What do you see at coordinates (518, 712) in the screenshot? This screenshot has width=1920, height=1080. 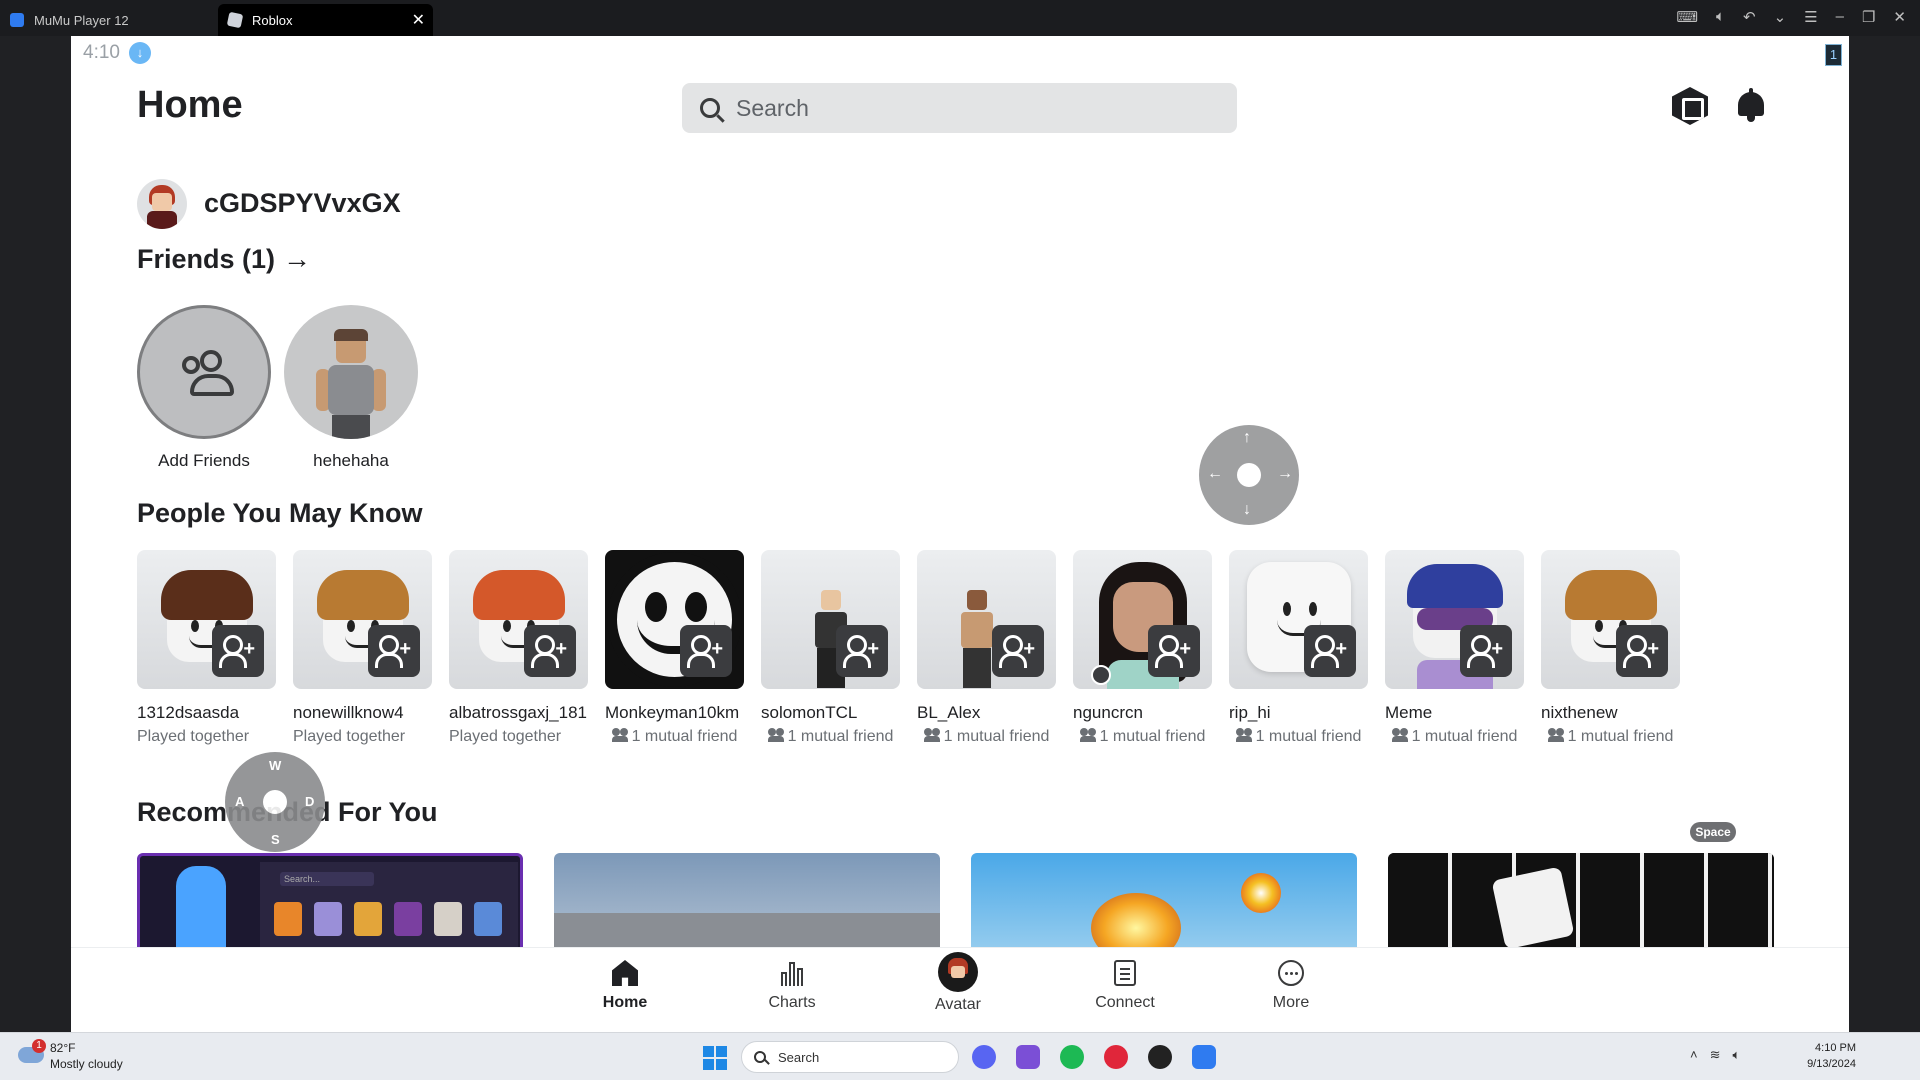 I see `person-name: albatrossgaxj_181` at bounding box center [518, 712].